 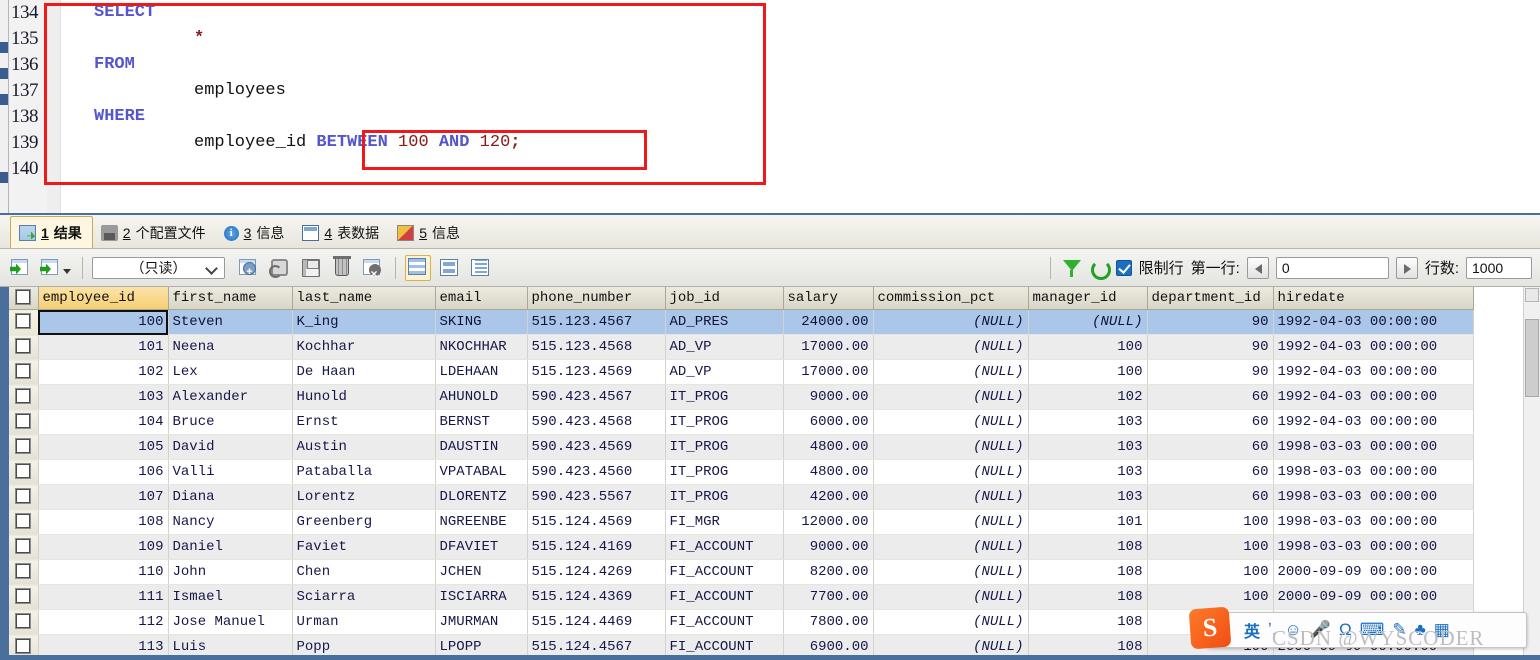 I want to click on cell-phone_number: 515.124.4369, so click(x=596, y=597).